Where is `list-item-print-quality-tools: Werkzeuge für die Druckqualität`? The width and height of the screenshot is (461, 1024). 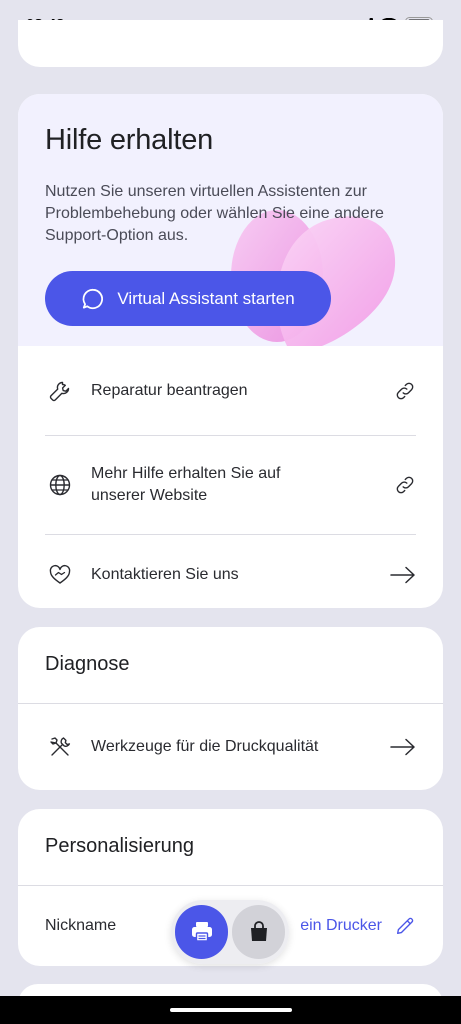 list-item-print-quality-tools: Werkzeuge für die Druckqualität is located at coordinates (230, 747).